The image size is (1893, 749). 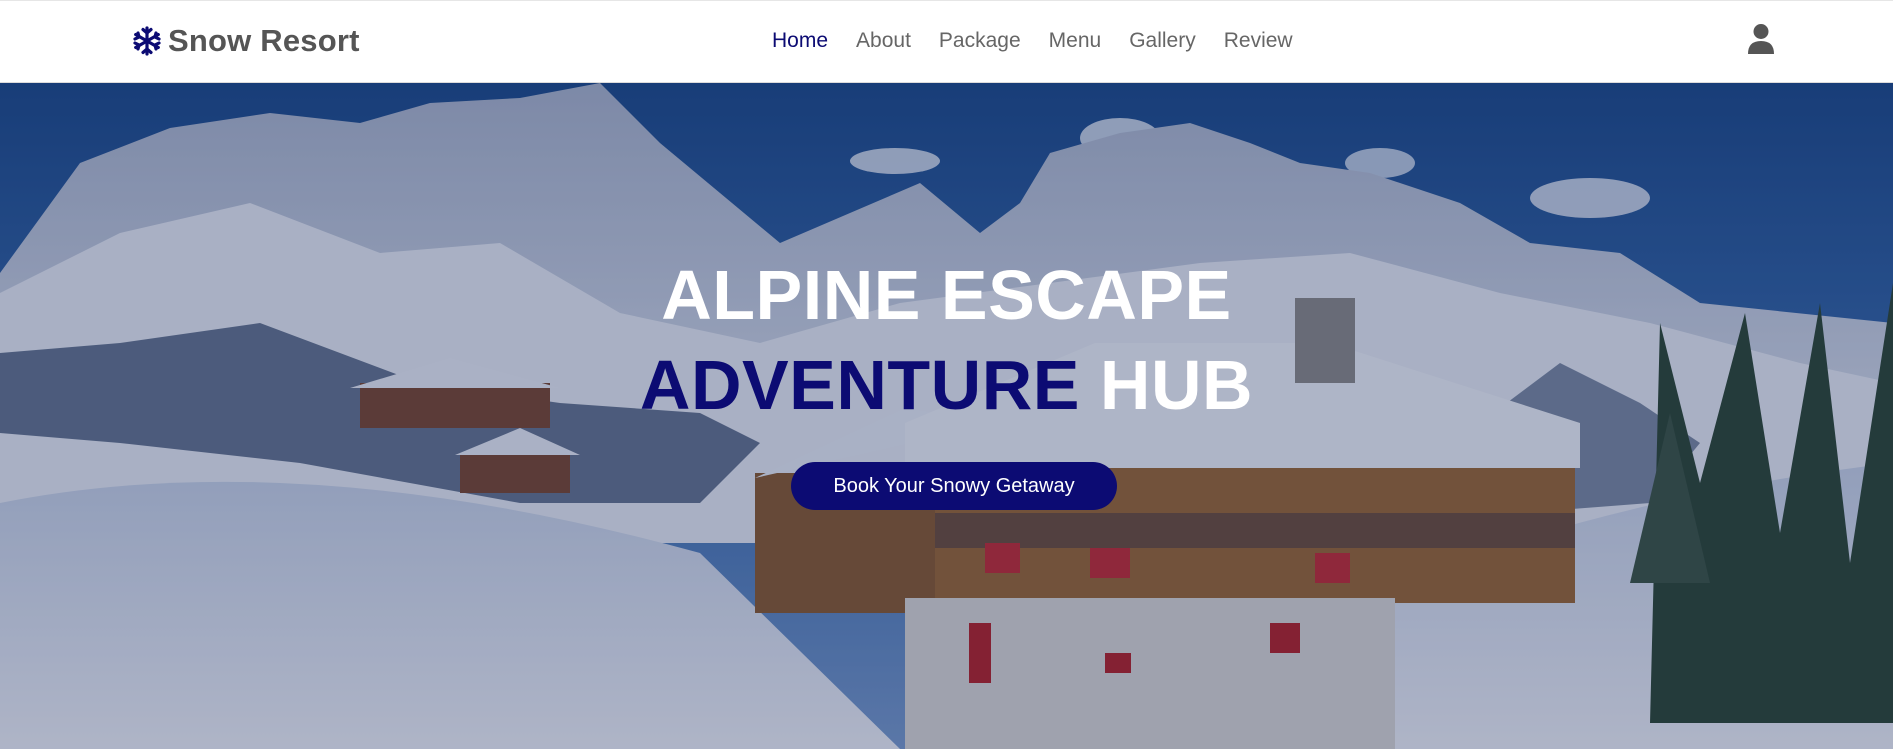 I want to click on nav-link-review: Review, so click(x=1258, y=40).